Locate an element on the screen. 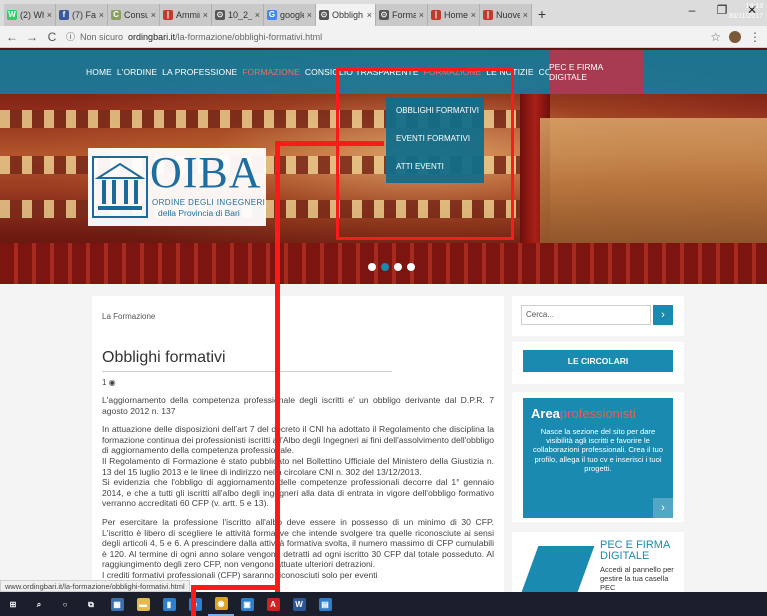  app-icon: ▦ is located at coordinates (117, 604).